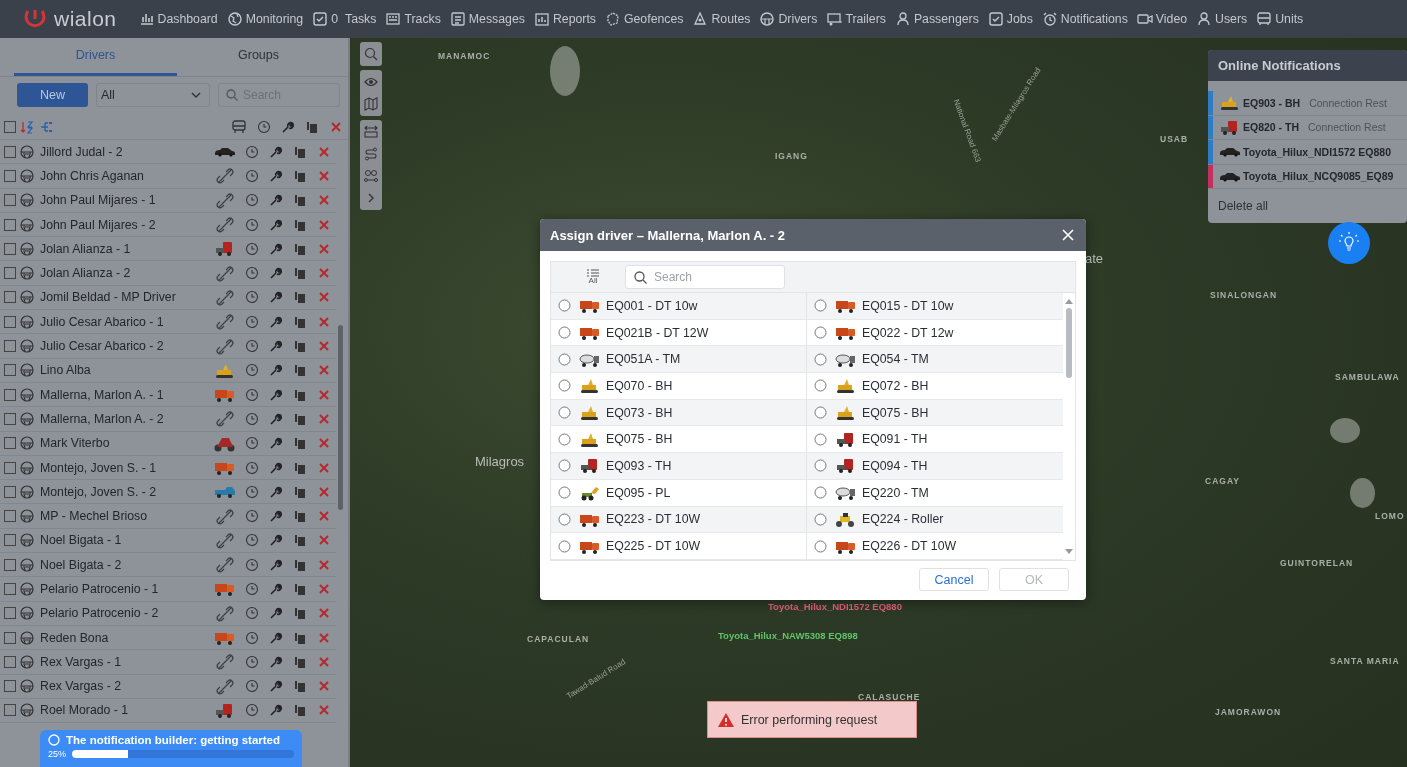 The width and height of the screenshot is (1407, 767). I want to click on driver-name: Rex Vargas - 2, so click(127, 686).